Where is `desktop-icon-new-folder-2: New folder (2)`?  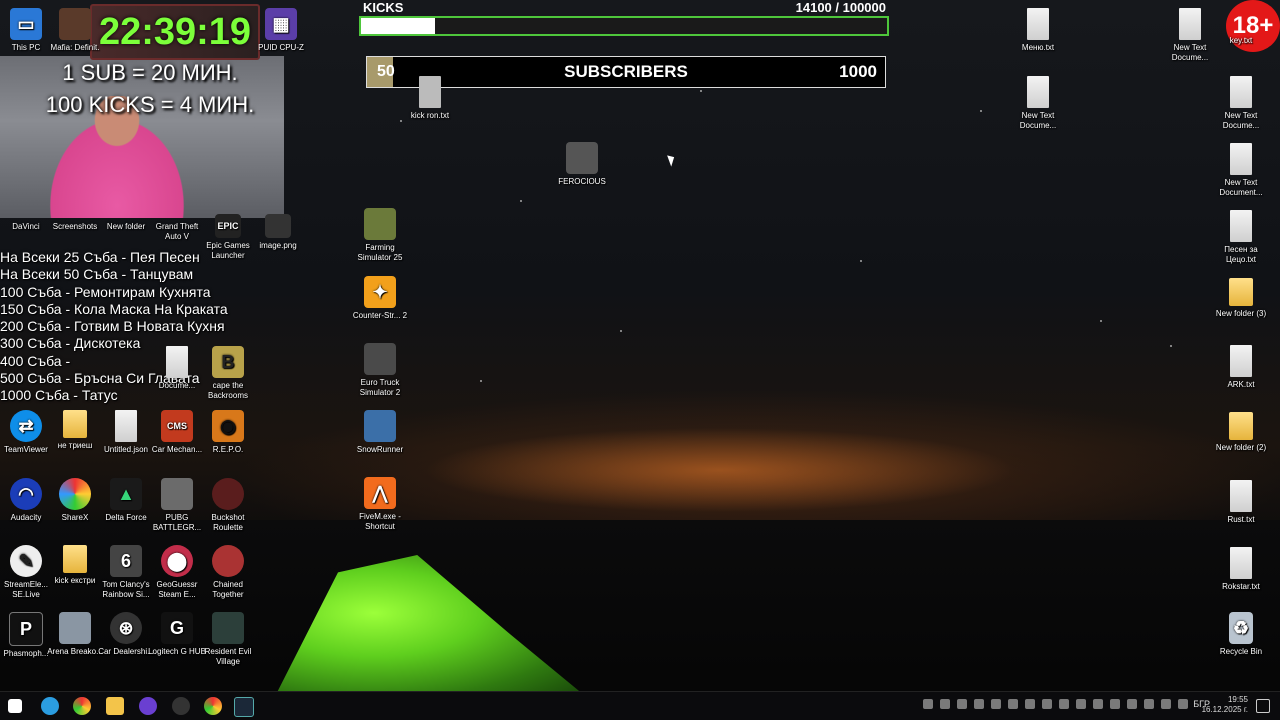
desktop-icon-new-folder-2: New folder (2) is located at coordinates (1241, 432).